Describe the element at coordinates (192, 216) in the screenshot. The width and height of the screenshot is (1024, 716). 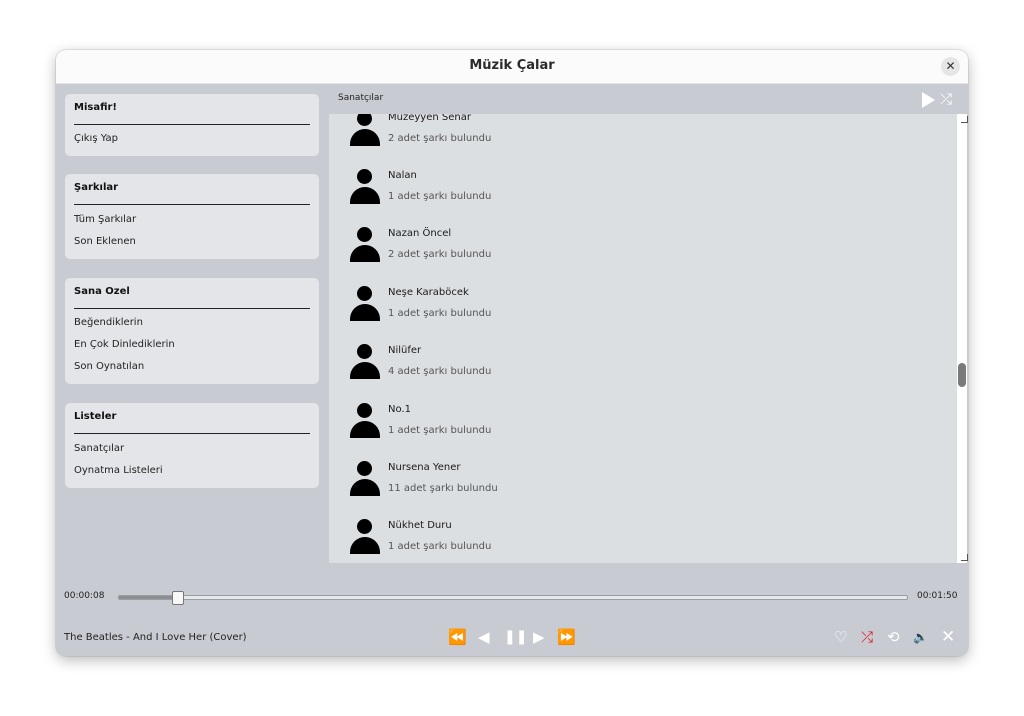
I see `sidebar-panel-songs: Şarkılar Tüm Şarkılar Son Eklenen` at that location.